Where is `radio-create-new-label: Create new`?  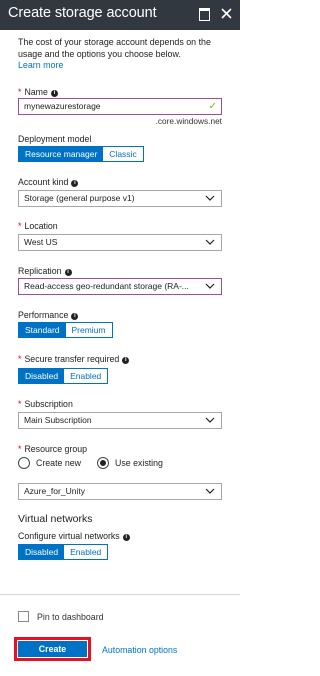 radio-create-new-label: Create new is located at coordinates (58, 463).